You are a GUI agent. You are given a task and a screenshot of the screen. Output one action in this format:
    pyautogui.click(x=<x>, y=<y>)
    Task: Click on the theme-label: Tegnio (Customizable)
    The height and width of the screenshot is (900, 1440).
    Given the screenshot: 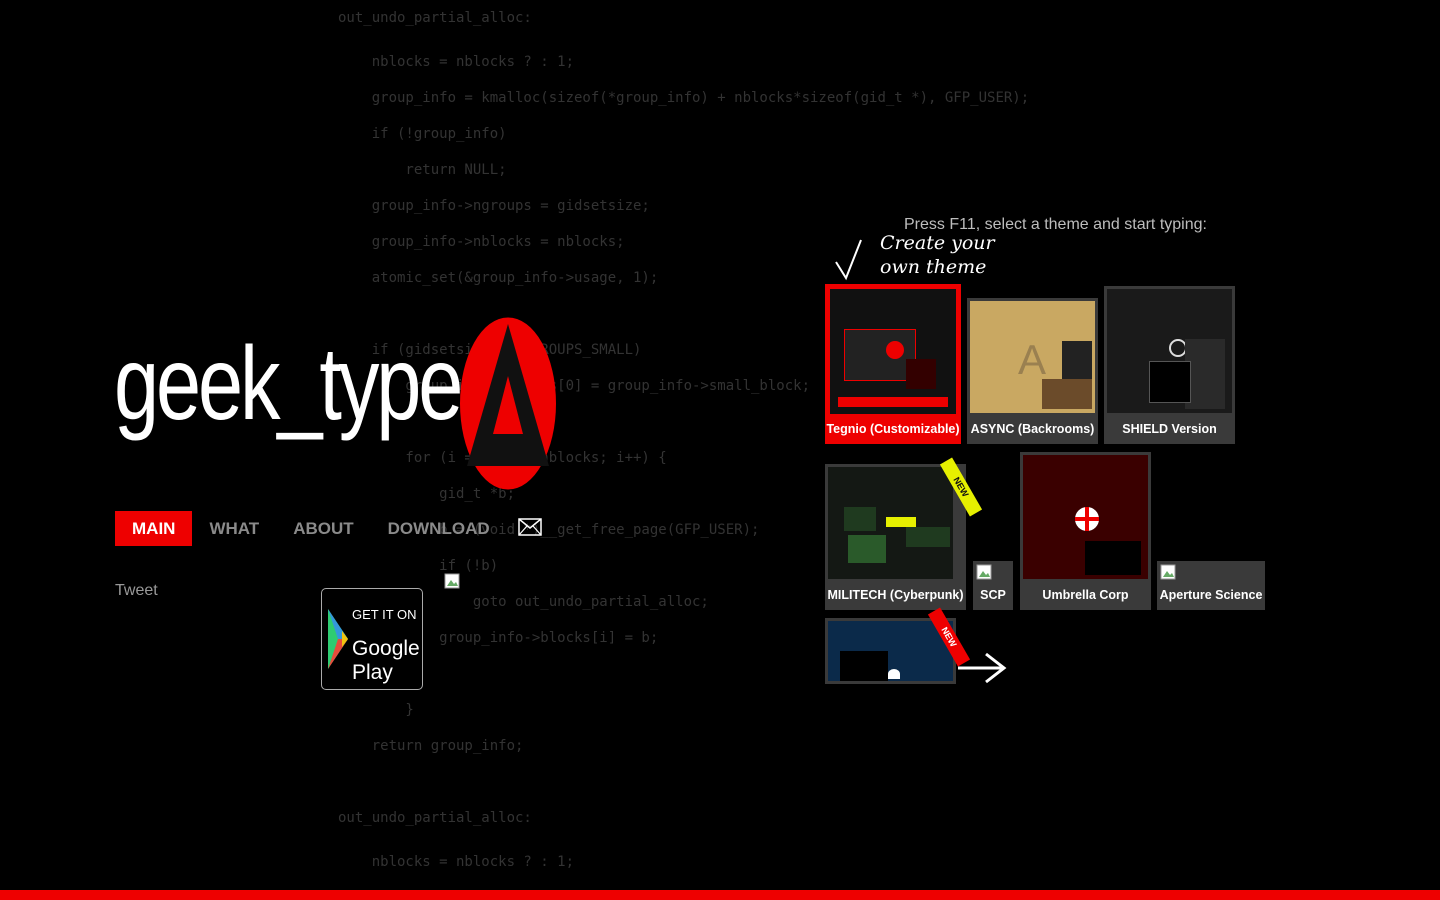 What is the action you would take?
    pyautogui.click(x=893, y=429)
    